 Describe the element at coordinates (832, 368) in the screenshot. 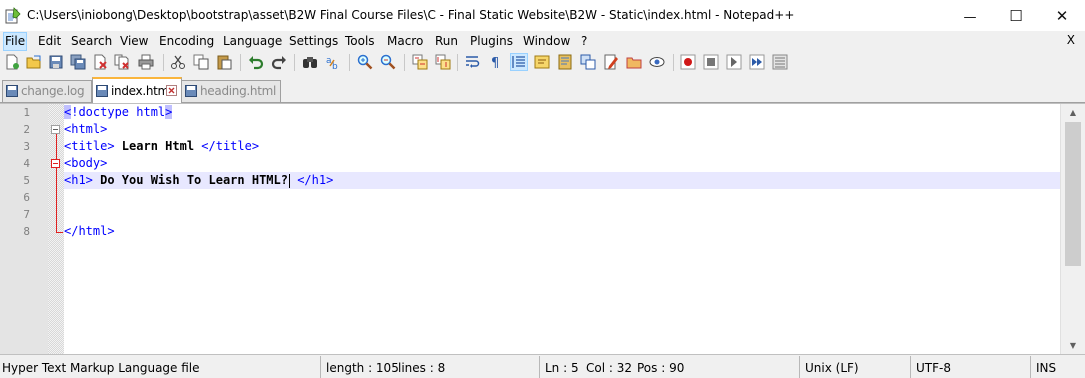

I see `status-eol: Unix (LF)` at that location.